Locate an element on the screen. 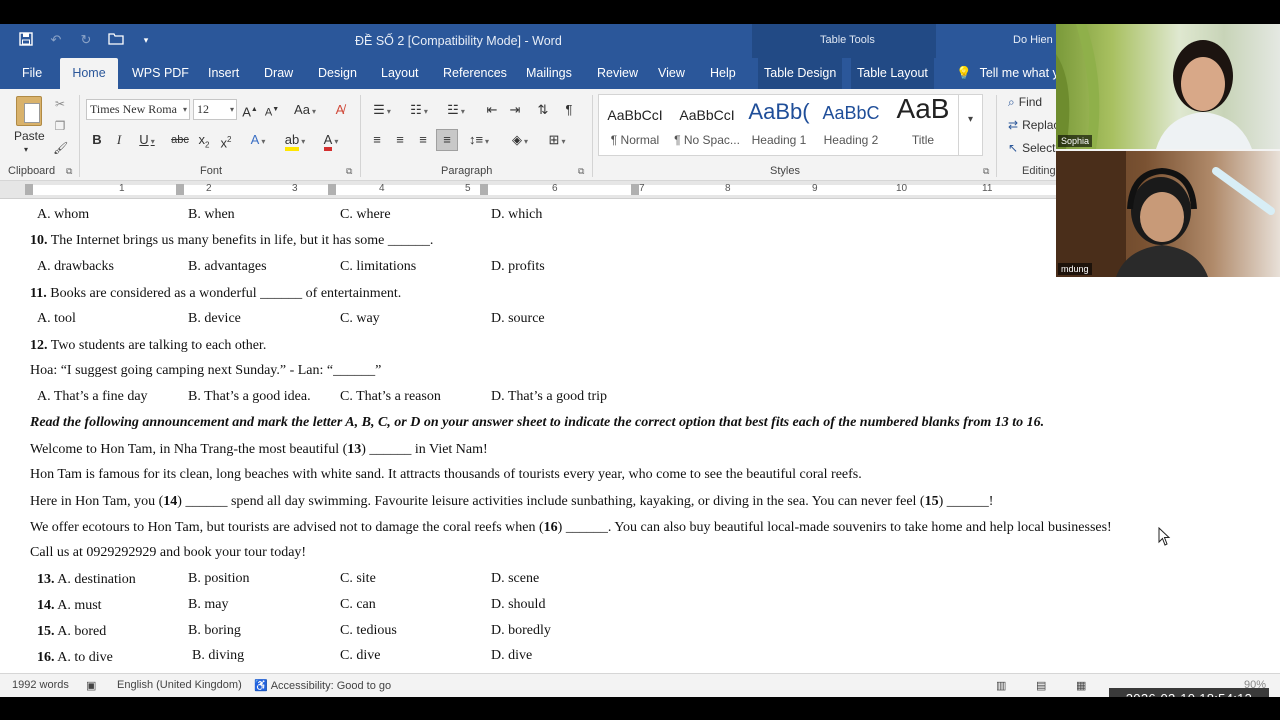  styles-launcher-icon: ⧉ is located at coordinates (986, 171).